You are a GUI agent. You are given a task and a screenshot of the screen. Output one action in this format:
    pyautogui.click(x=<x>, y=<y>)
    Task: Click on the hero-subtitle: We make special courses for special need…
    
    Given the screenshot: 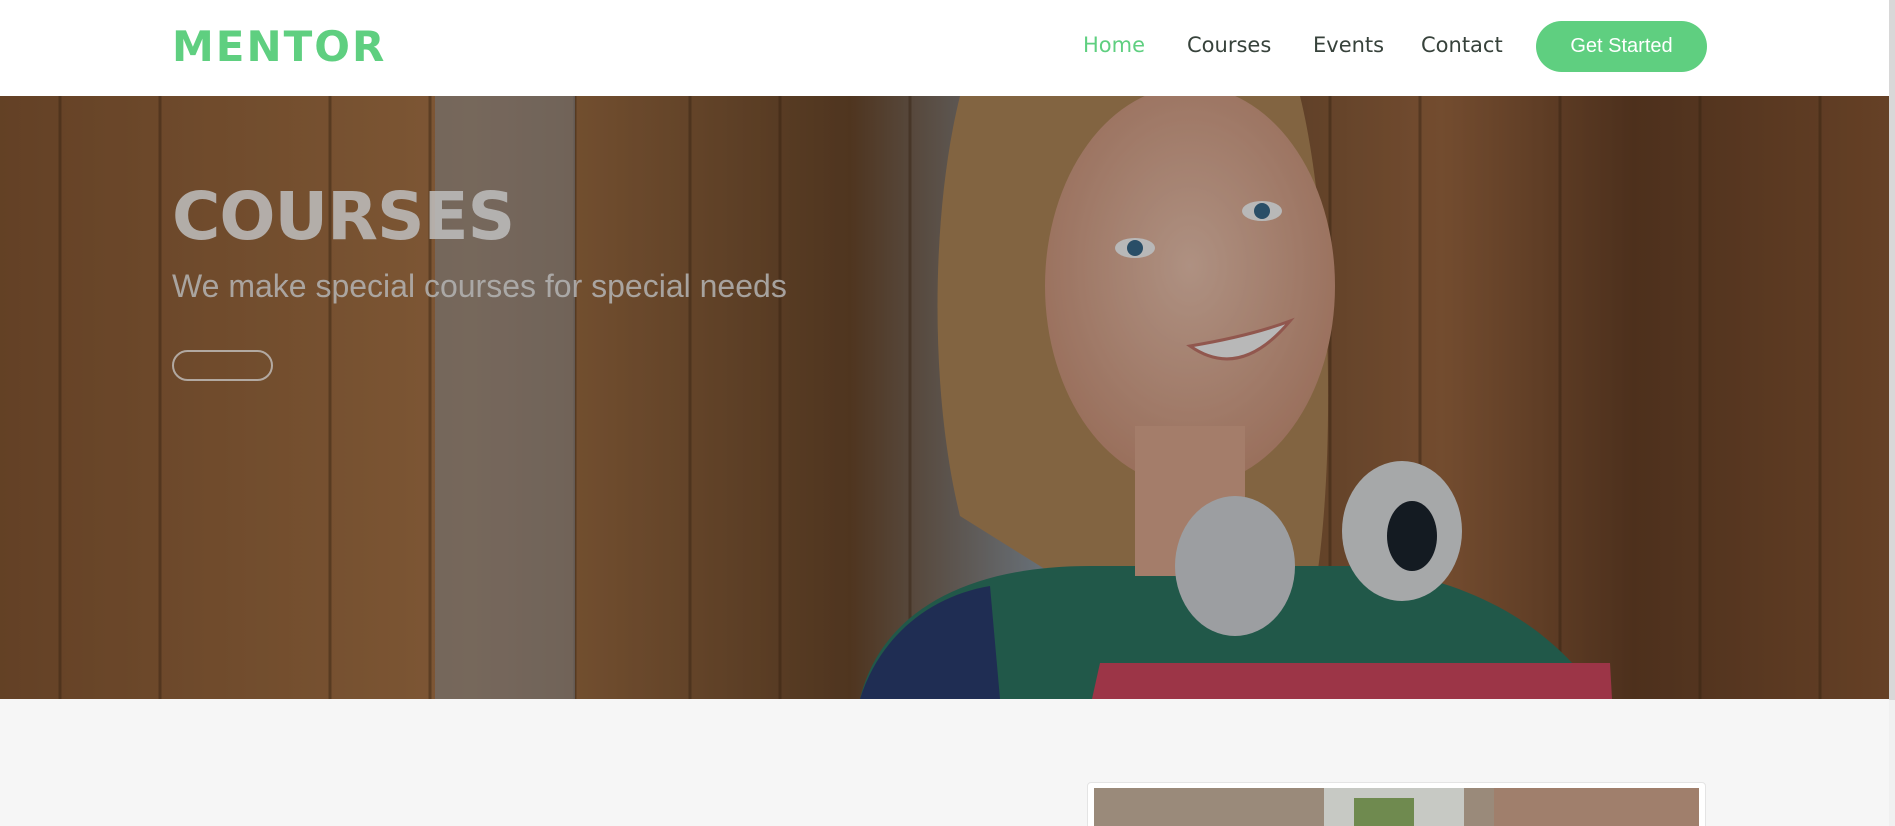 What is the action you would take?
    pyautogui.click(x=479, y=286)
    